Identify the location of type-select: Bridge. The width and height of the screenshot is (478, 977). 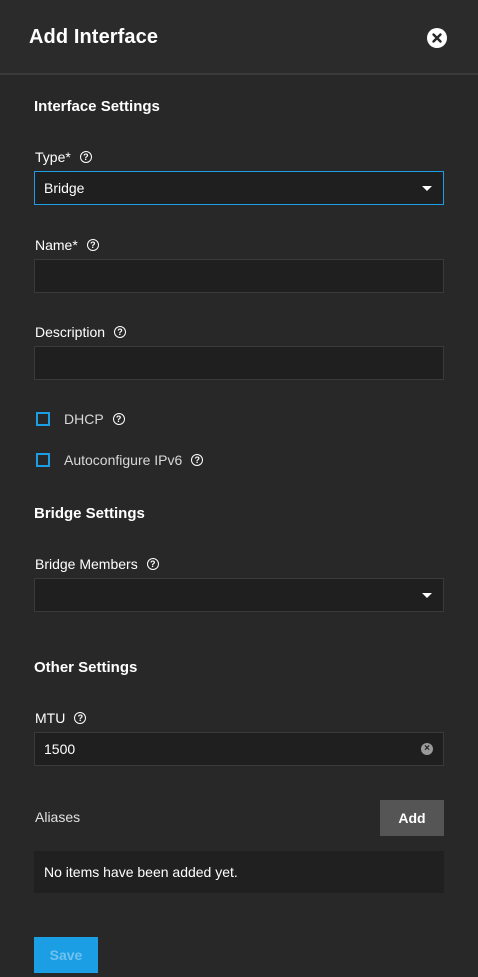
(239, 188).